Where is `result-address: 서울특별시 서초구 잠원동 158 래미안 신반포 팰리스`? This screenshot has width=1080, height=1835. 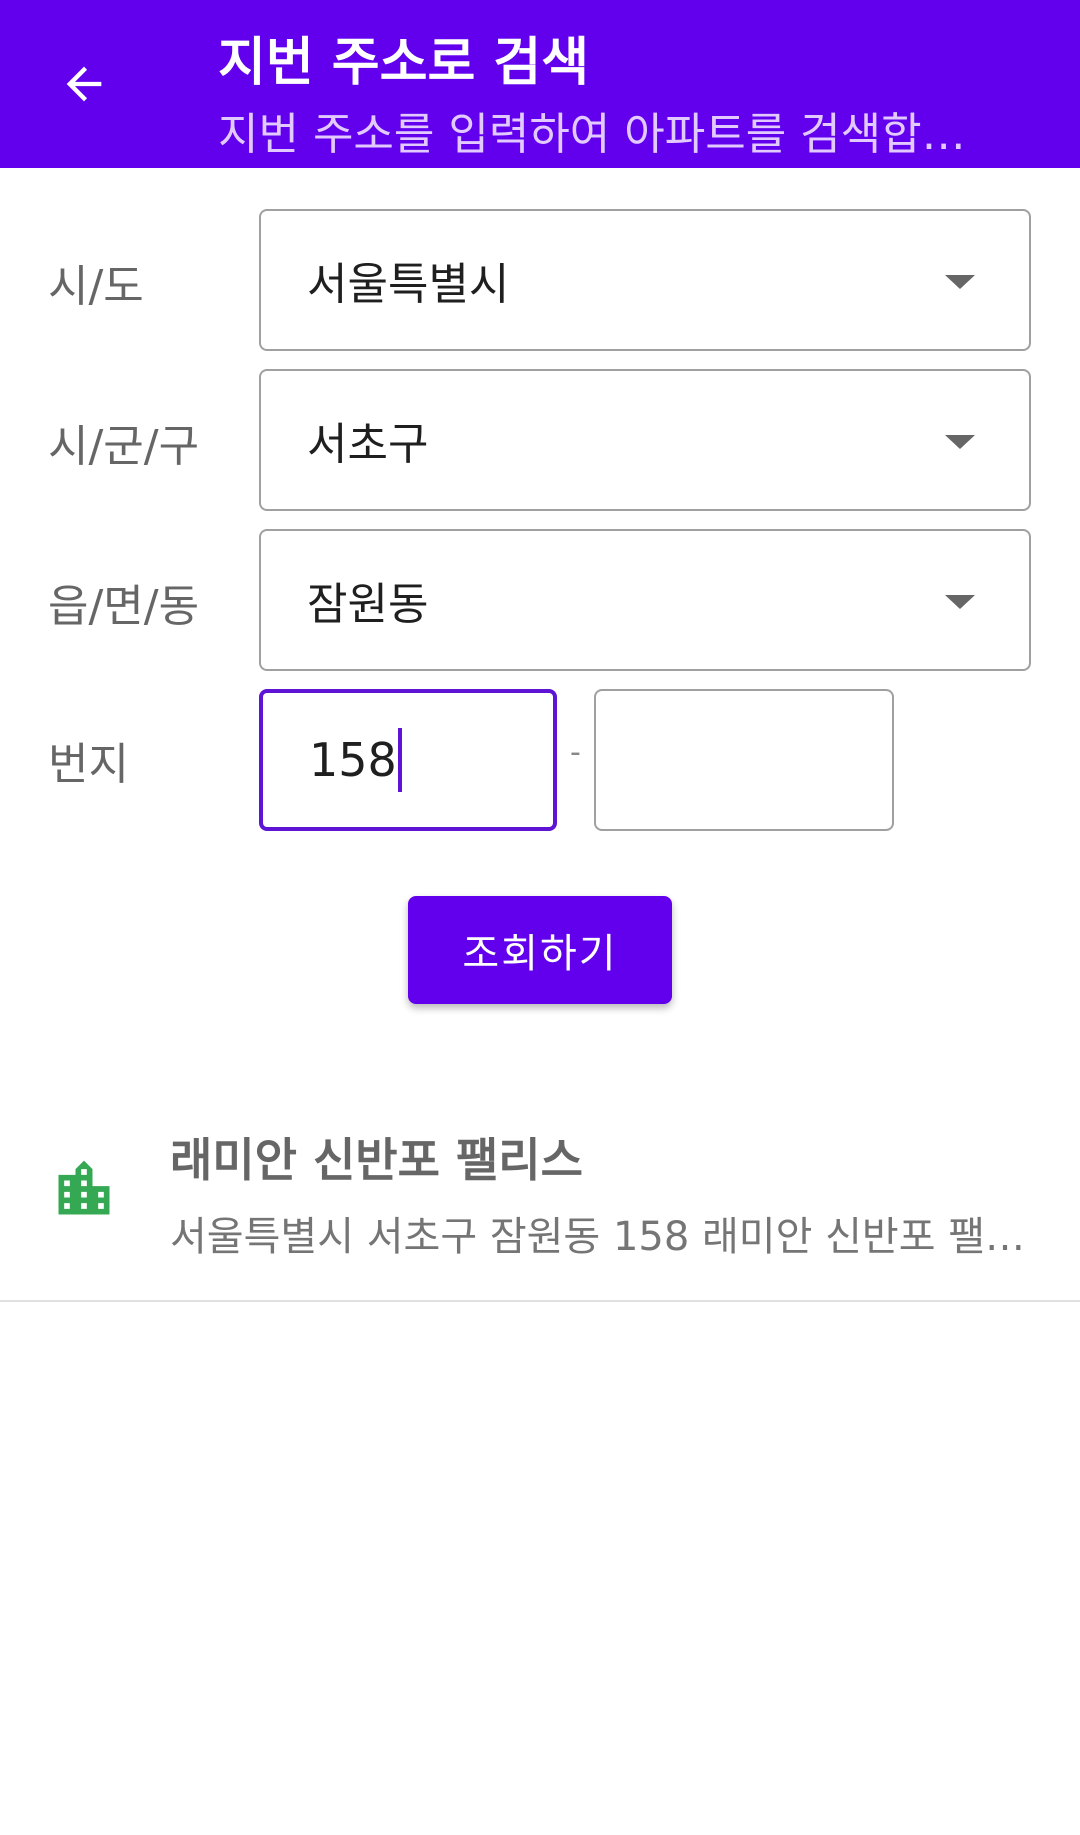
result-address: 서울특별시 서초구 잠원동 158 래미안 신반포 팰리스 is located at coordinates (601, 1237).